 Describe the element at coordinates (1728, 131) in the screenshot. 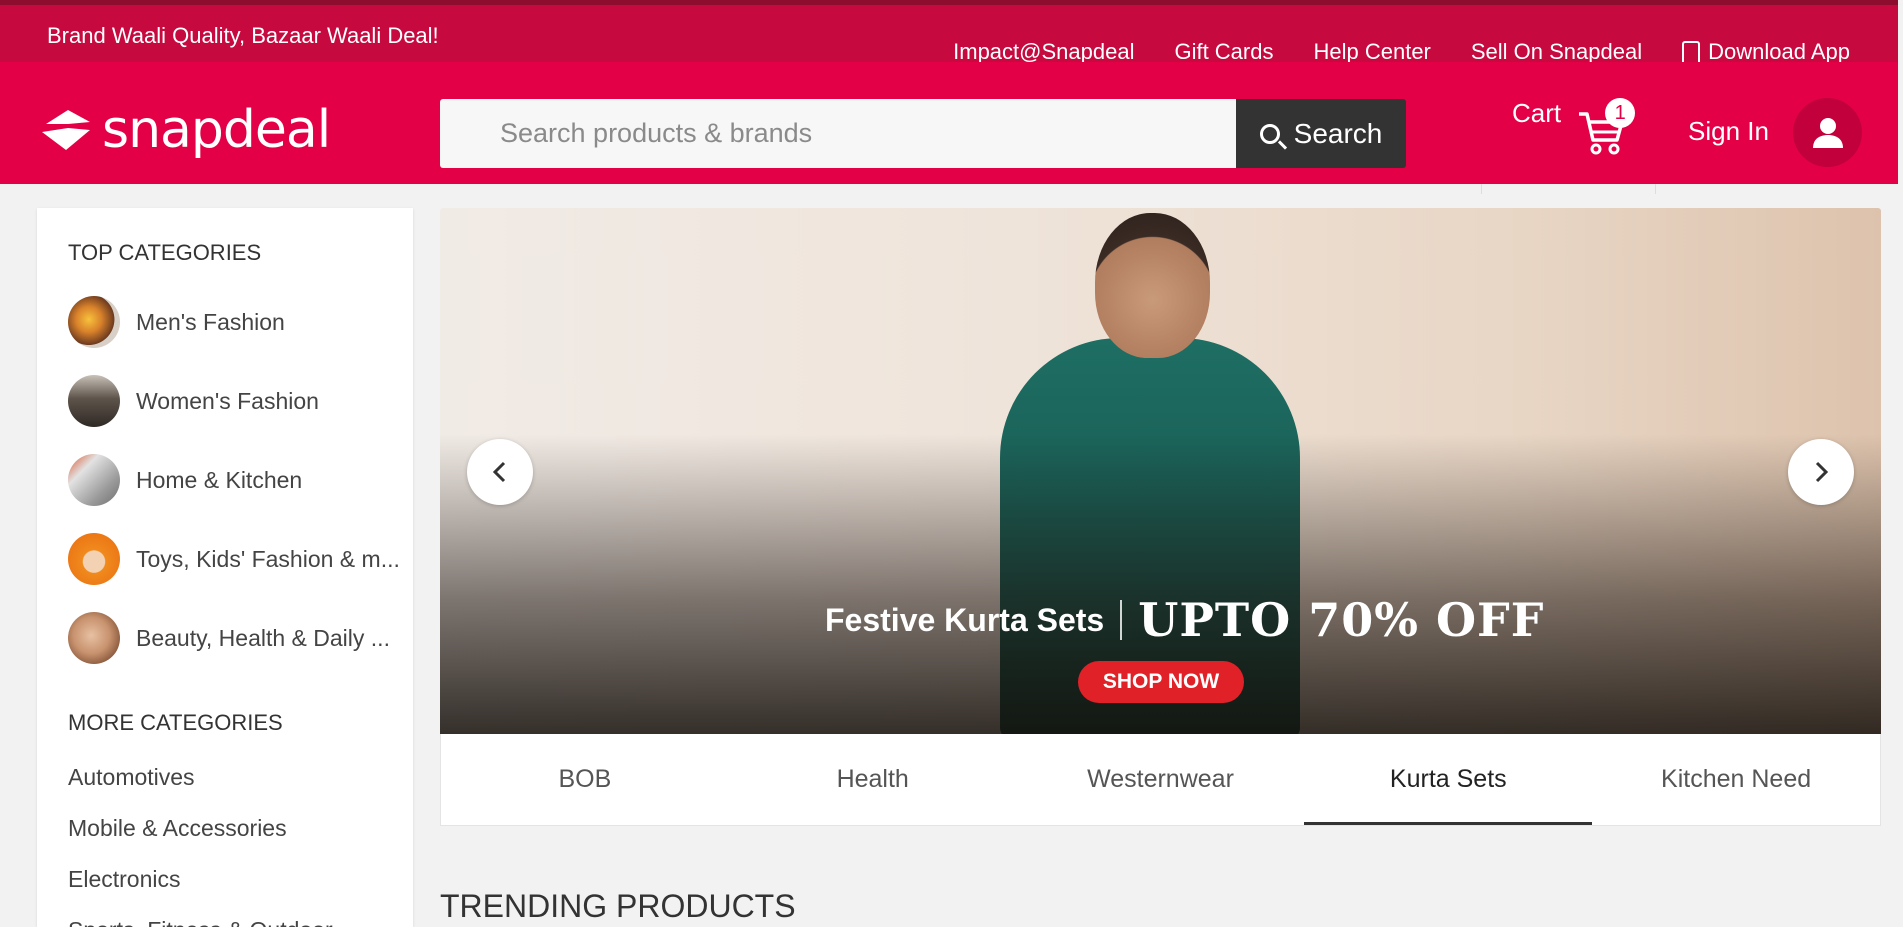

I see `sign-in-link: Sign In` at that location.